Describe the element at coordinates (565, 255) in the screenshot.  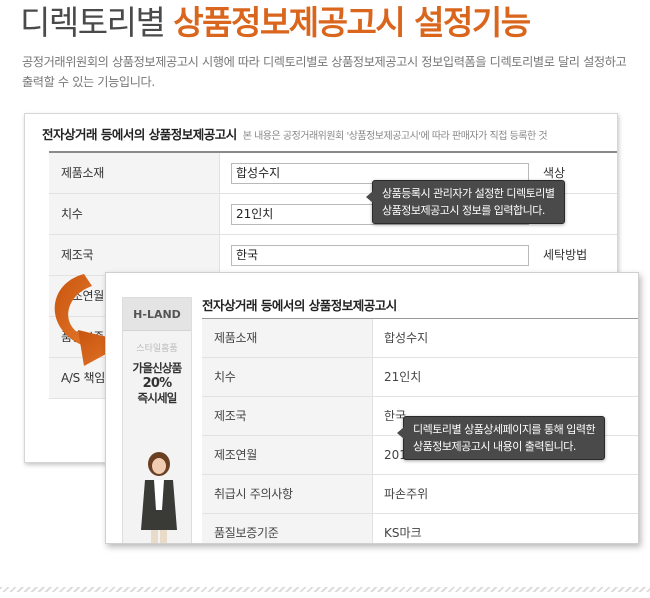
I see `side-field-label: 세탁방법` at that location.